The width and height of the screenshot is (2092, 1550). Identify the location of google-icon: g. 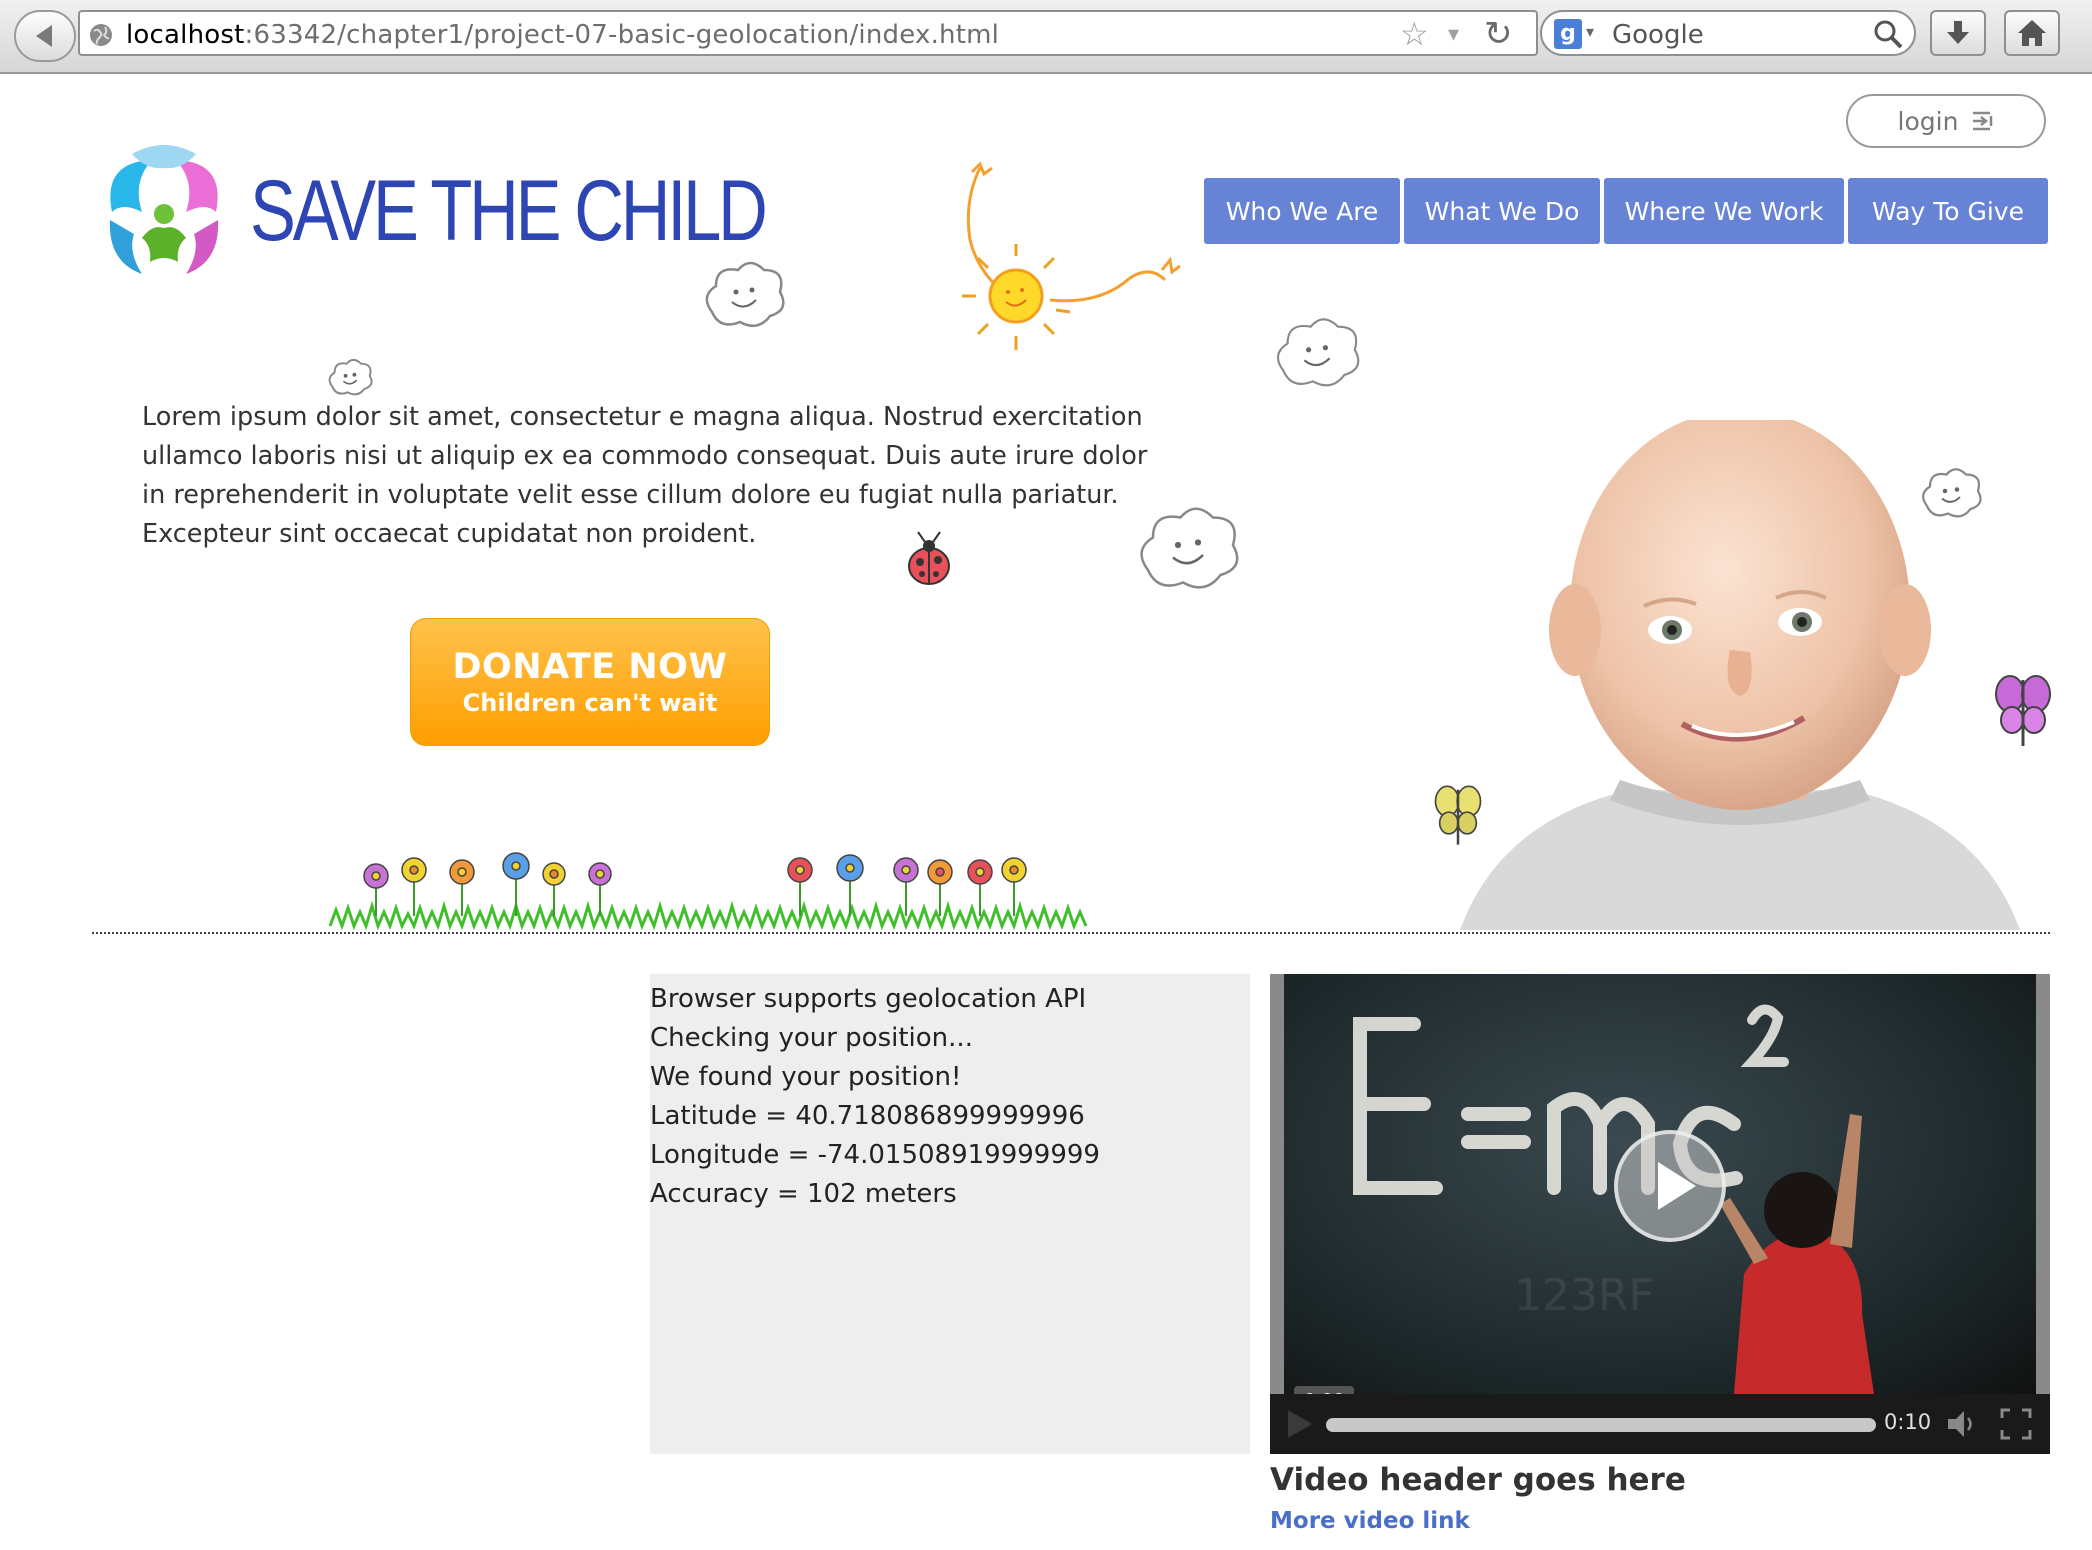
(1568, 34).